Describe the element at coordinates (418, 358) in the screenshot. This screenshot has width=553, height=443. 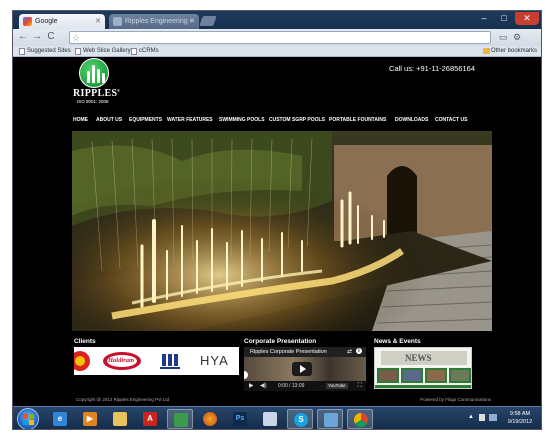
I see `svg-text: NEWS` at that location.